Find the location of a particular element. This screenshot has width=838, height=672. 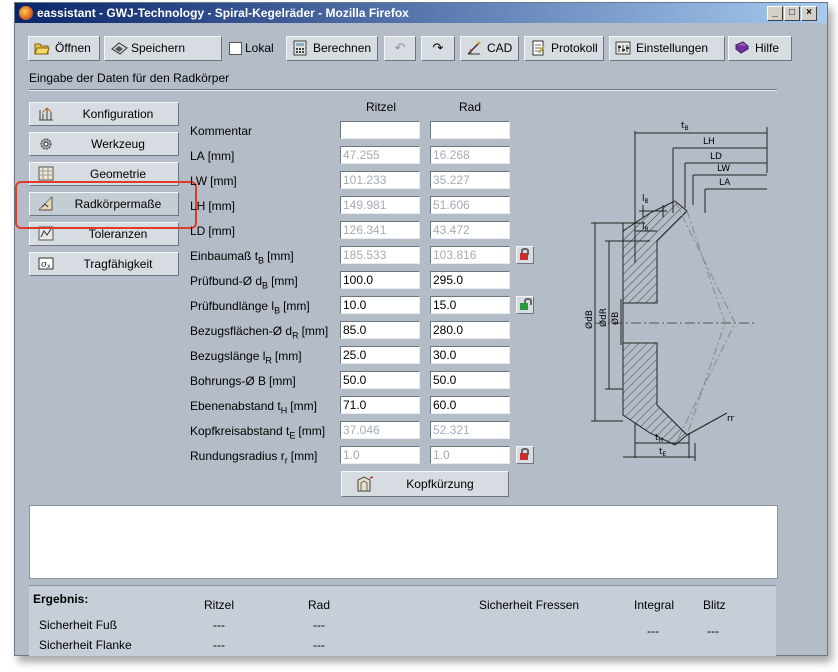

wheel-input: 51.606 is located at coordinates (470, 205).